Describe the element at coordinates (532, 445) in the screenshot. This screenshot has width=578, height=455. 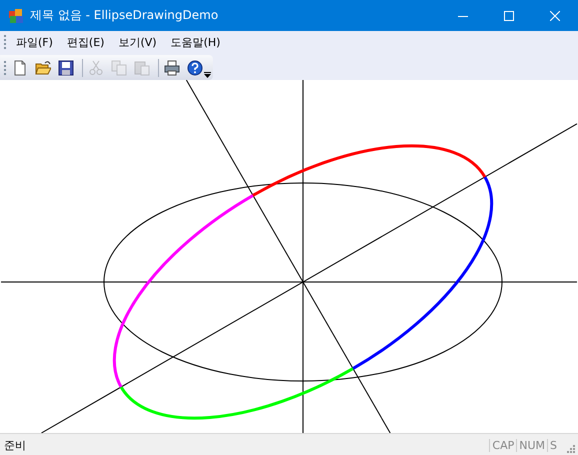
I see `status-pane: NUM` at that location.